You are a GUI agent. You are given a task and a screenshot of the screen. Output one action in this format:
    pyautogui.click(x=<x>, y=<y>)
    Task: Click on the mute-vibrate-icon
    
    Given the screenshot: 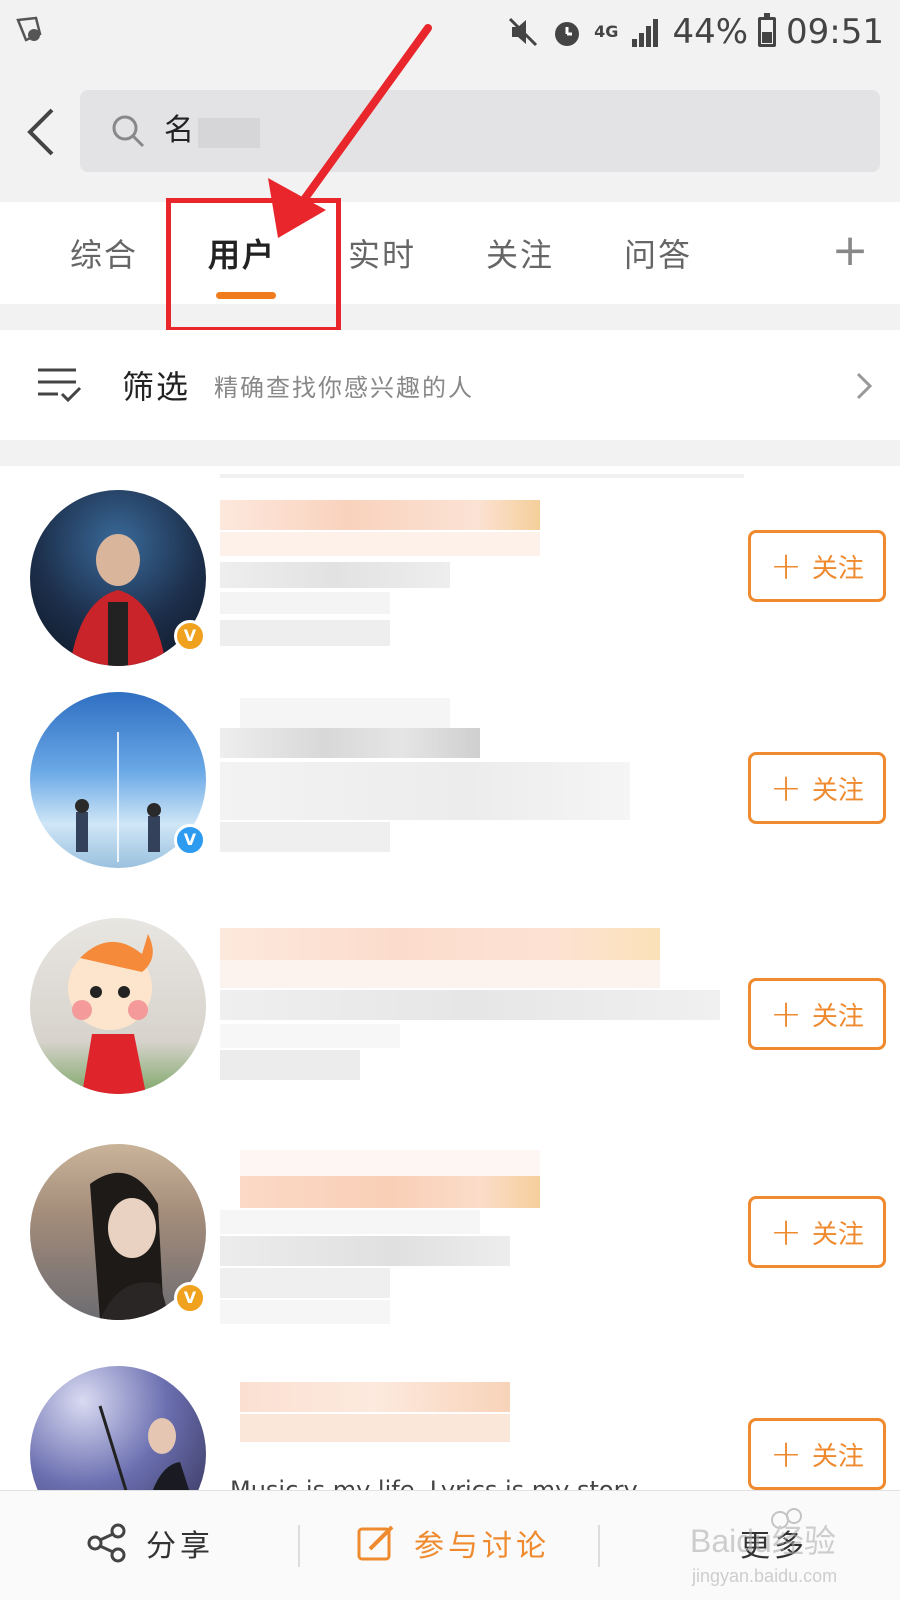 What is the action you would take?
    pyautogui.click(x=523, y=32)
    